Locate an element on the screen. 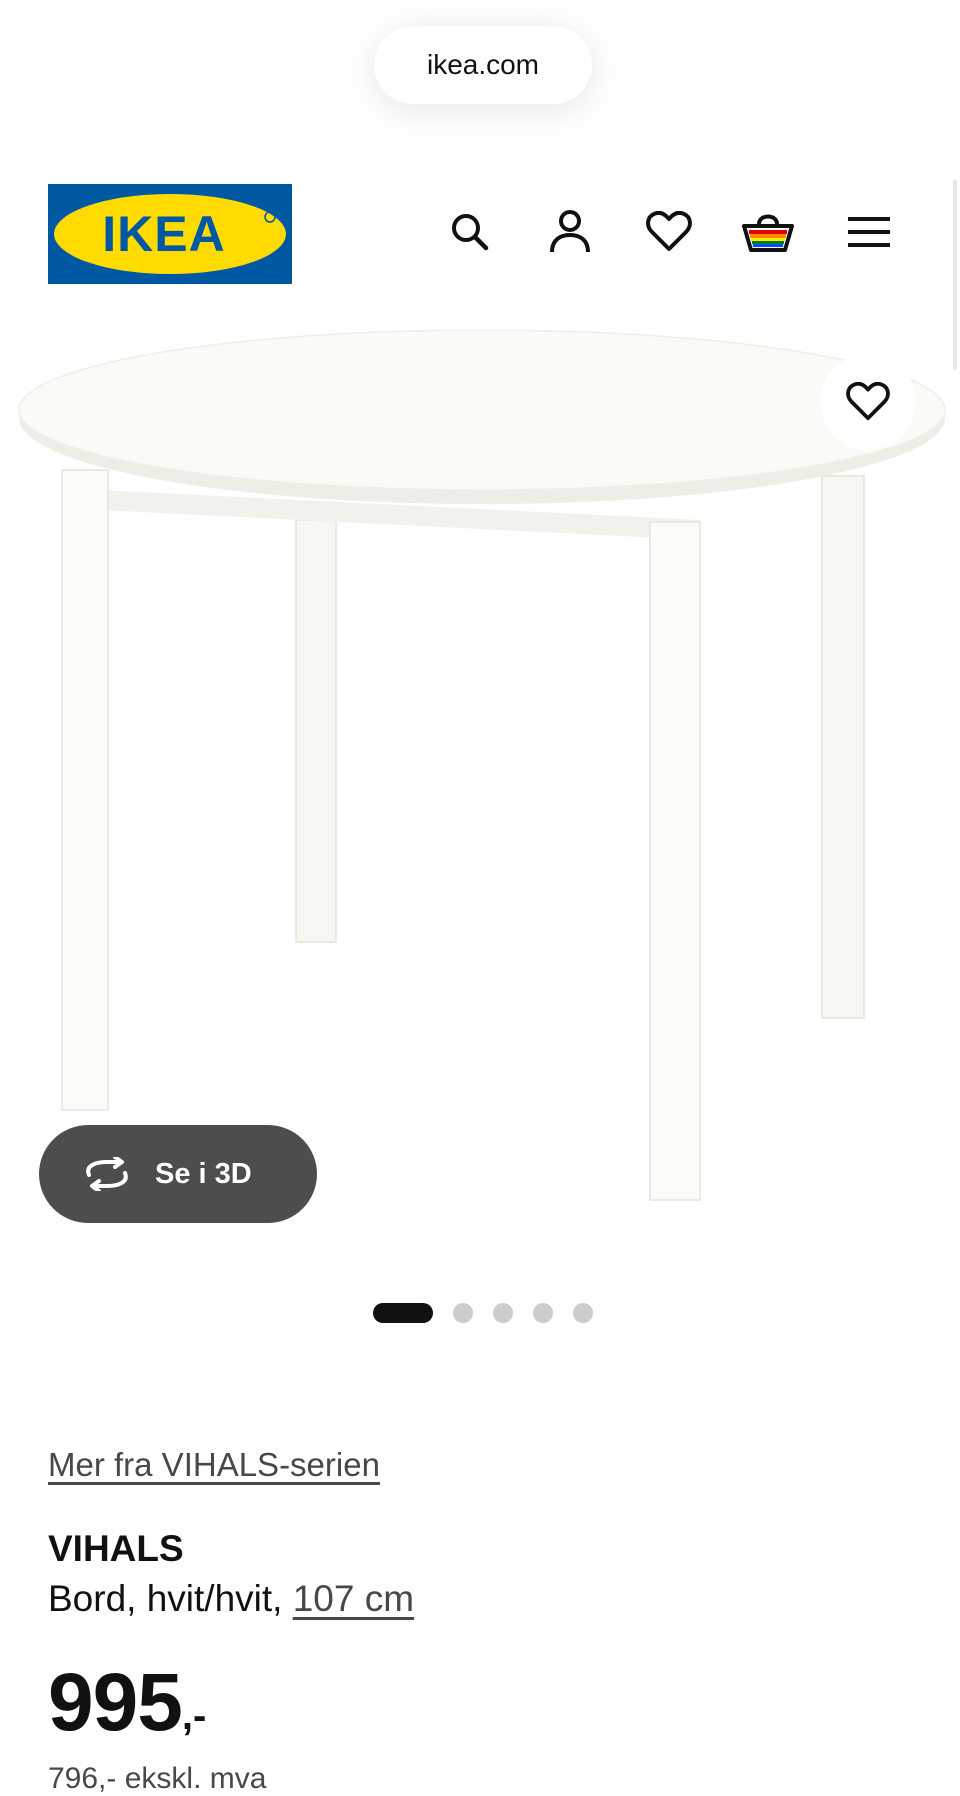 This screenshot has height=1796, width=960. price-suffix: ,- is located at coordinates (194, 1716).